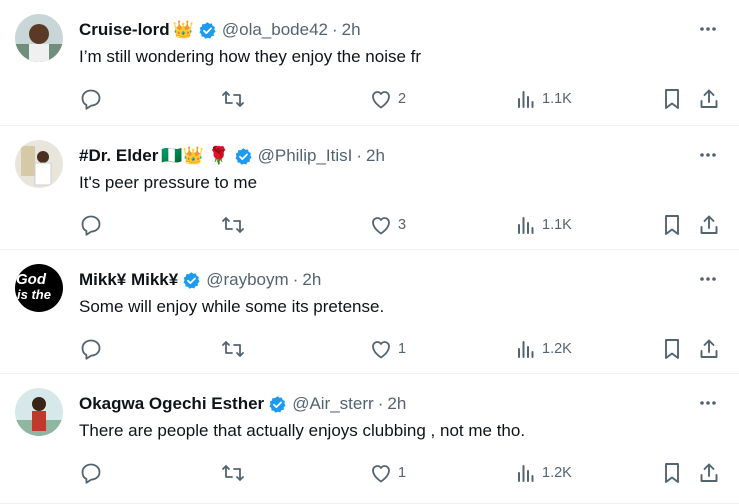 This screenshot has width=739, height=504. I want to click on like-count: 3, so click(402, 225).